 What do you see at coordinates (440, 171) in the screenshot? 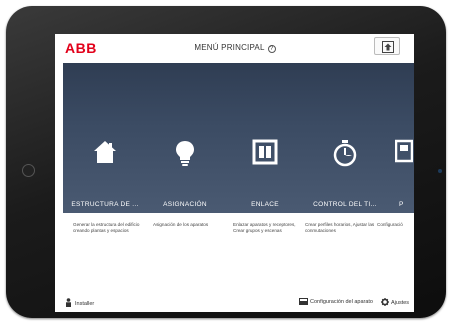
I see `tablet-camera` at bounding box center [440, 171].